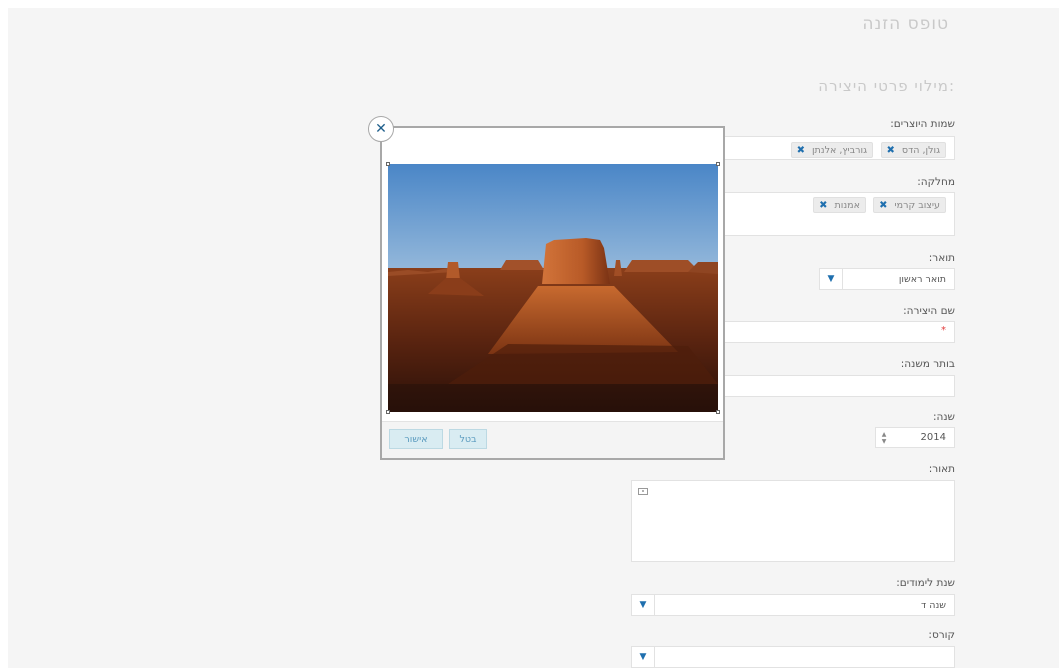 The width and height of the screenshot is (1059, 668). I want to click on course-select: ▼, so click(793, 657).